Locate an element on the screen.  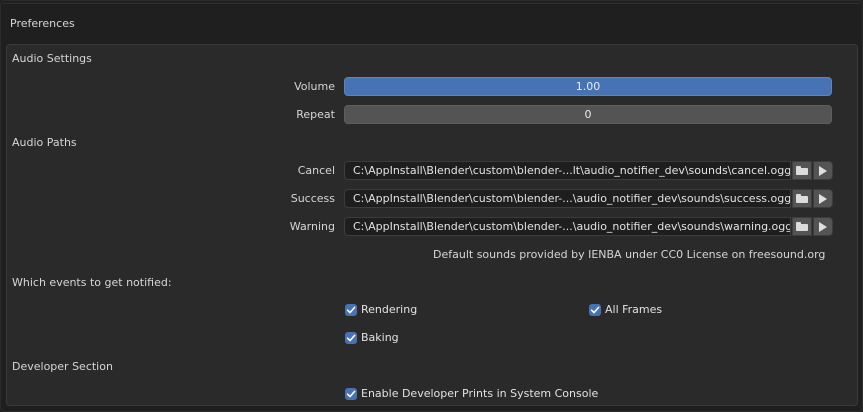
volume-slider: 1.00 is located at coordinates (588, 86).